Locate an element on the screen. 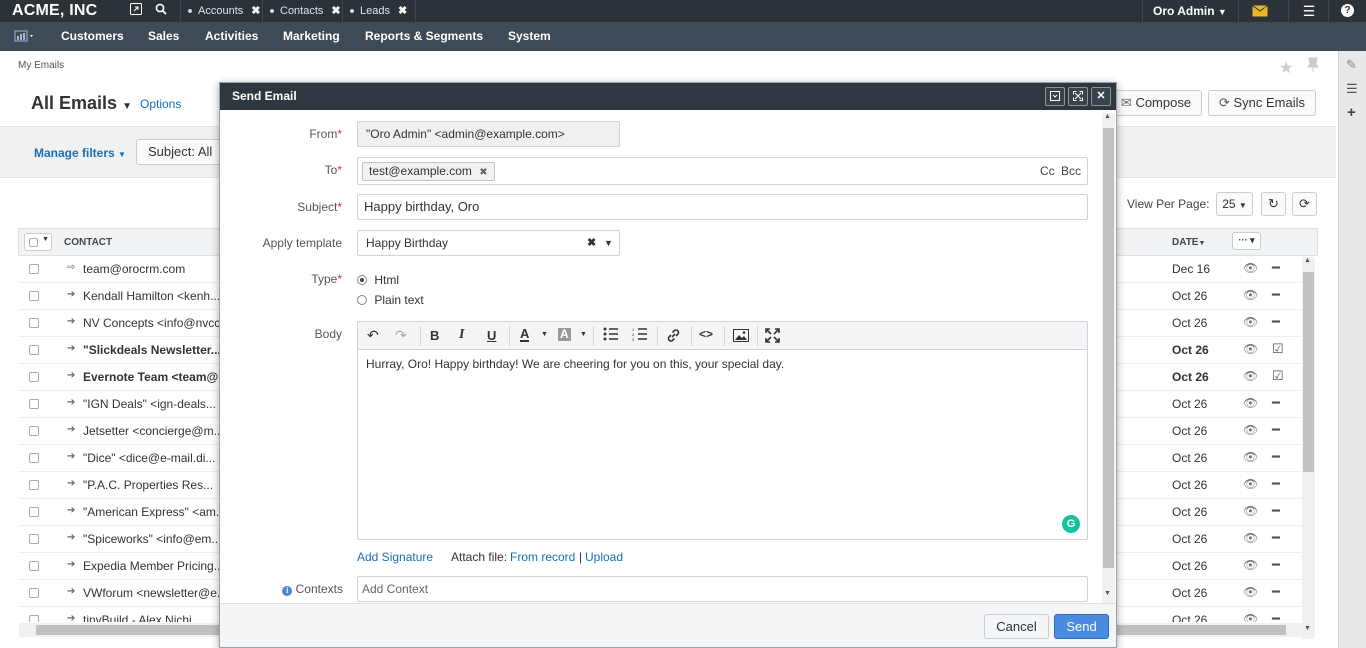 This screenshot has width=1366, height=648. text-color-icon: A is located at coordinates (525, 334).